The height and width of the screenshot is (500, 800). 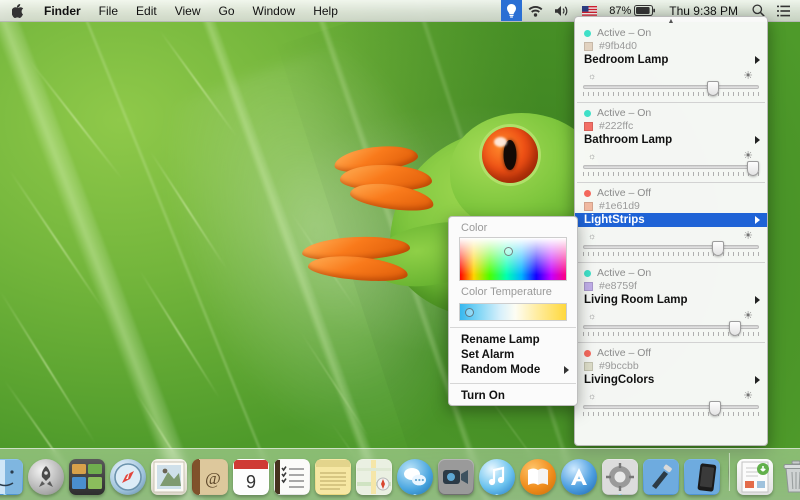 What do you see at coordinates (496, 477) in the screenshot?
I see `dock-item-itunes` at bounding box center [496, 477].